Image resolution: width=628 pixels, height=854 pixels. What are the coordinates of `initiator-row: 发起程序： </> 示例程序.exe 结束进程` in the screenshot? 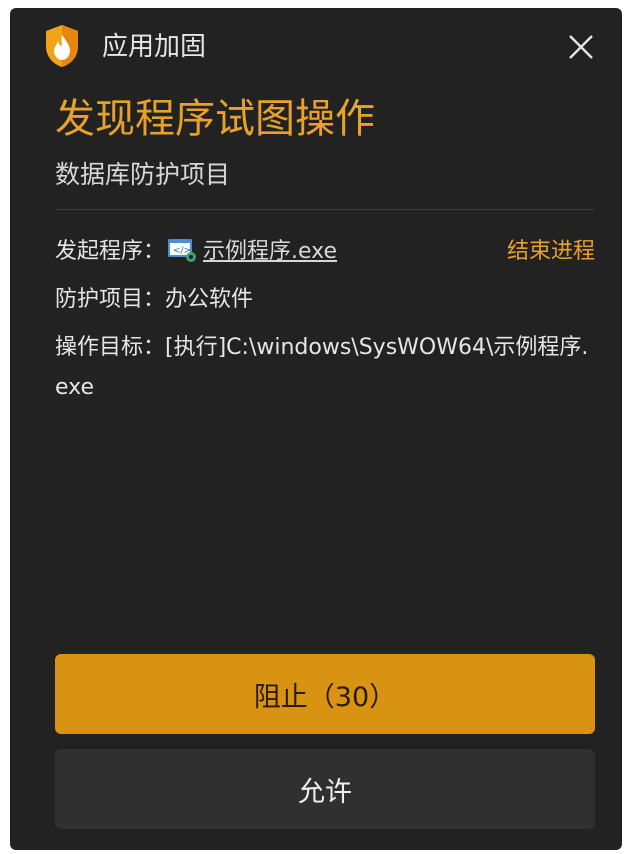 It's located at (325, 252).